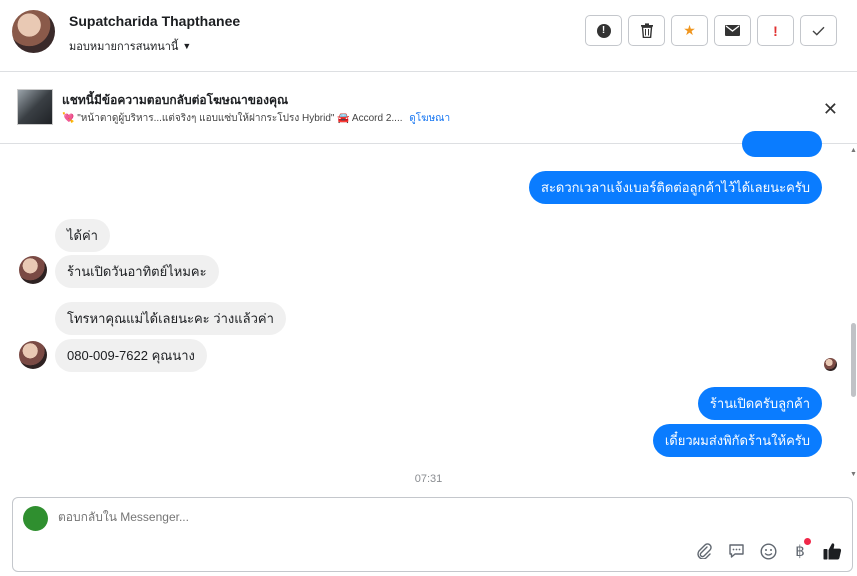 Image resolution: width=857 pixels, height=576 pixels. What do you see at coordinates (737, 440) in the screenshot?
I see `message-bubble-outgoing: เดี๋ยวผมส่งพิกัดร้านให้ครับ` at bounding box center [737, 440].